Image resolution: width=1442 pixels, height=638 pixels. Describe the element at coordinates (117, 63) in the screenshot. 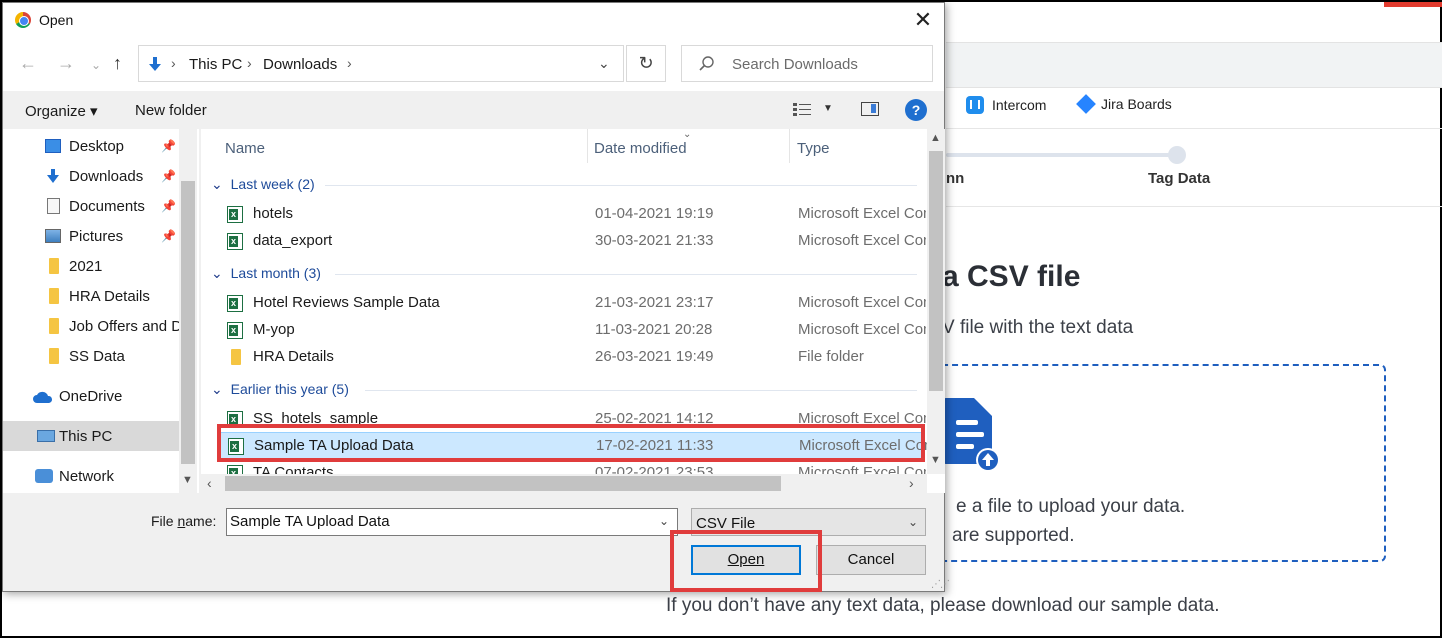

I see `up-arrow-icon: ↑` at that location.